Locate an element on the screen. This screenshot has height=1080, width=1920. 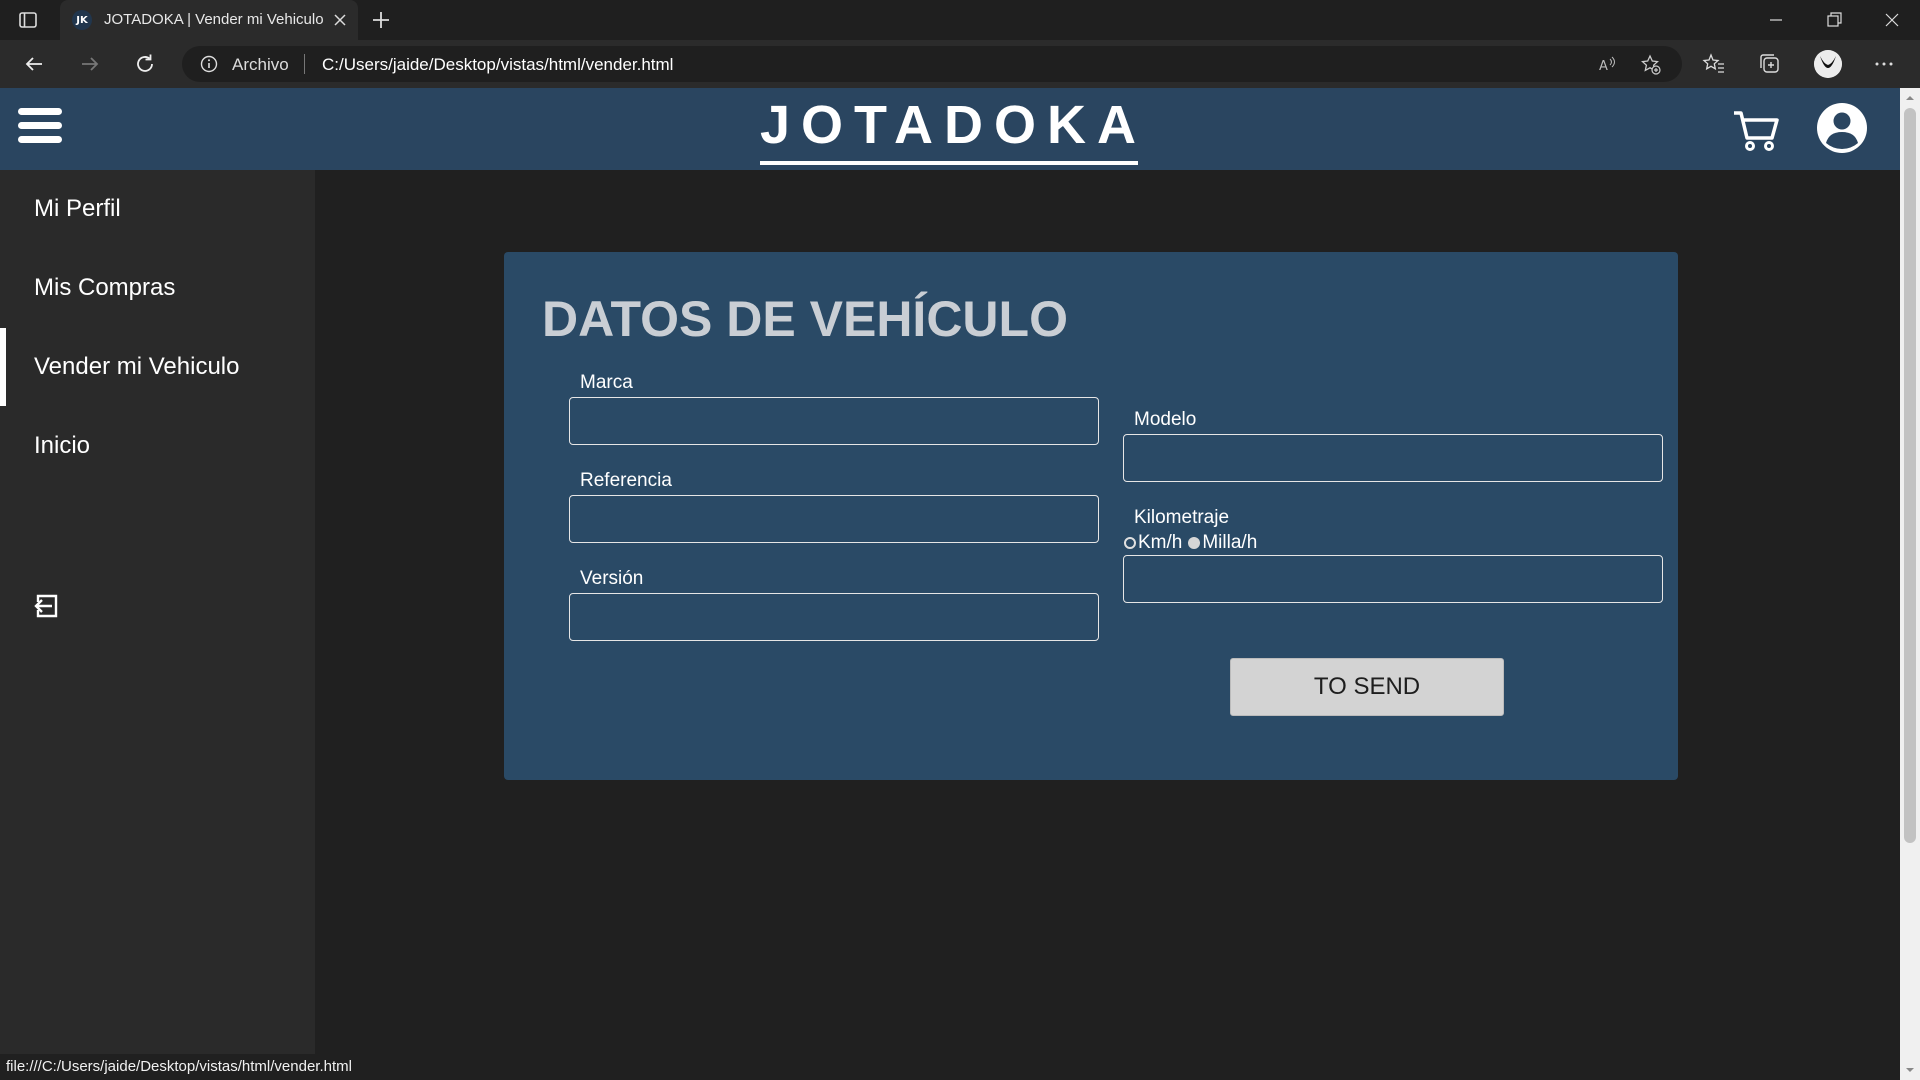
modelo-input is located at coordinates (1393, 458).